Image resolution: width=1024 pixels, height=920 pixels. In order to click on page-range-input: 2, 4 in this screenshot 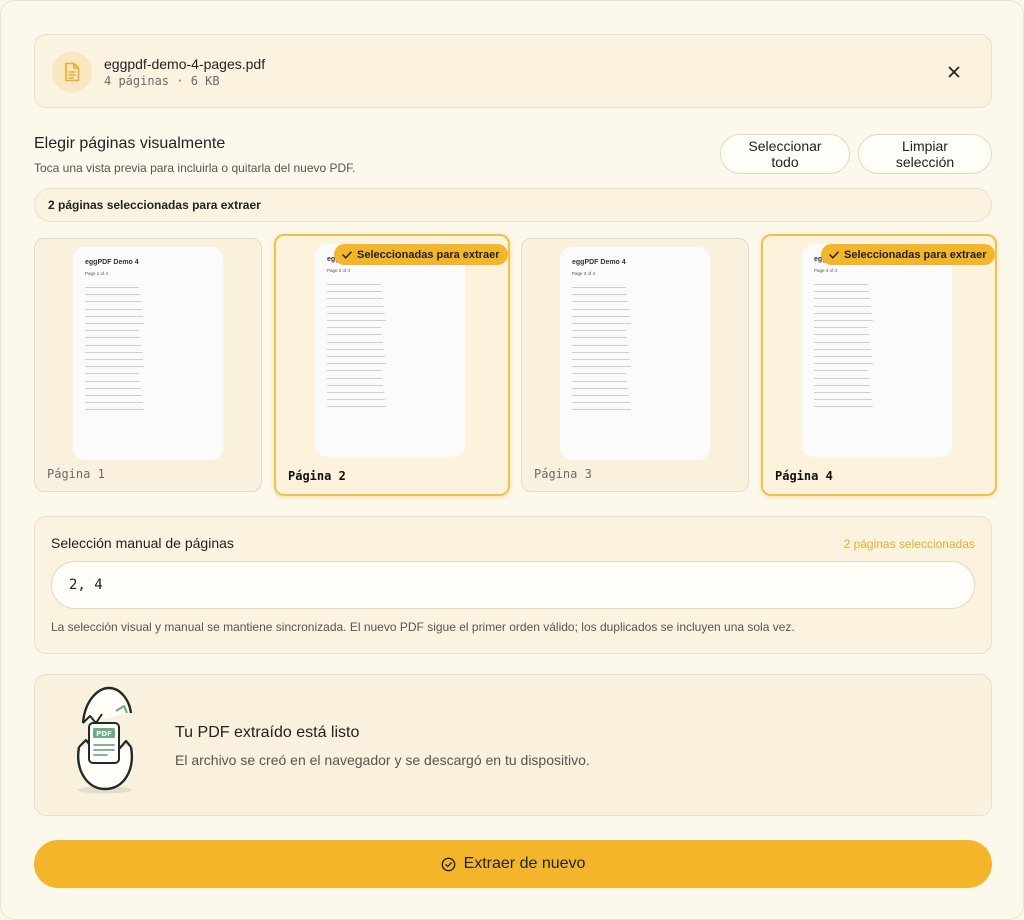, I will do `click(513, 585)`.